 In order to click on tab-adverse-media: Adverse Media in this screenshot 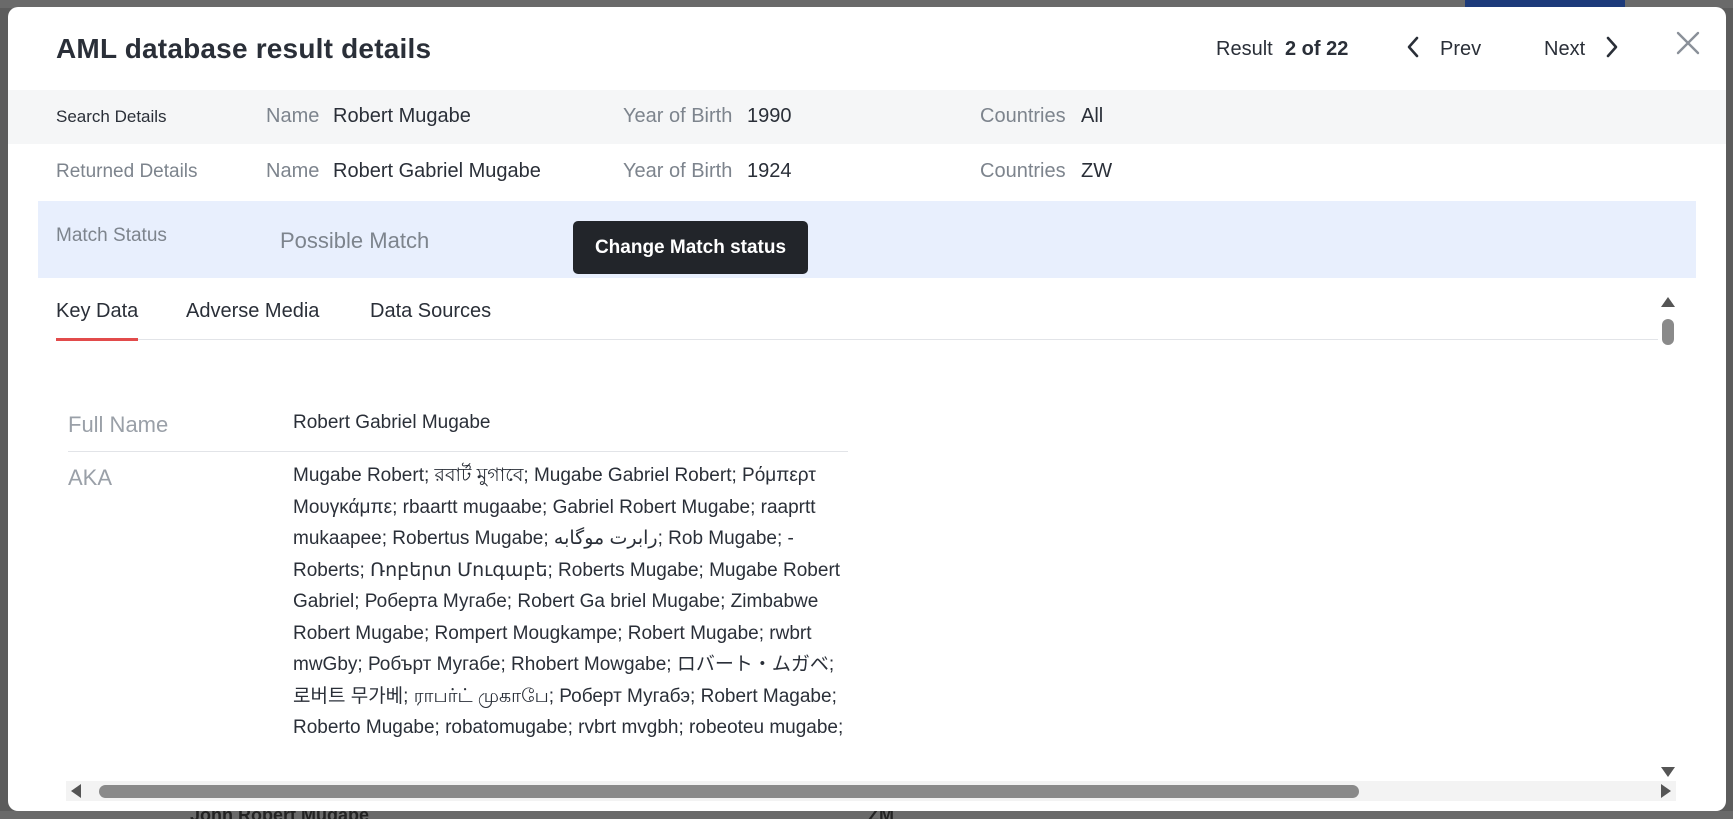, I will do `click(252, 317)`.